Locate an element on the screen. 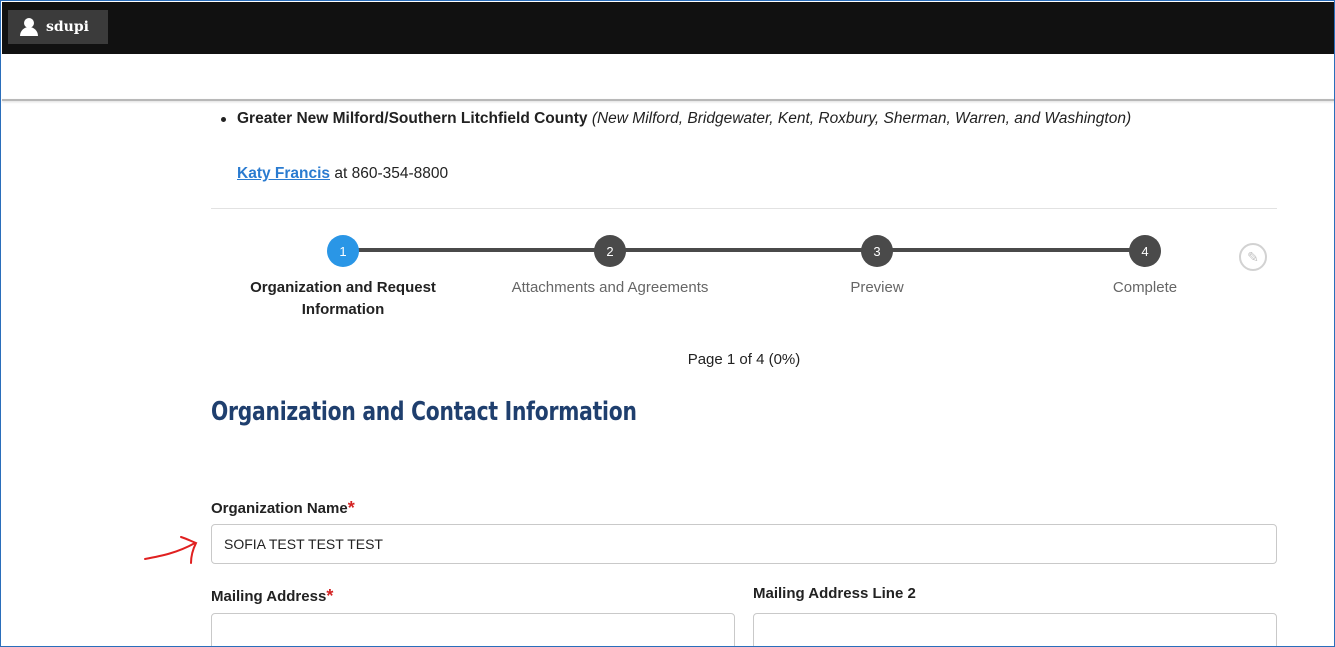  org-name-label: Organization Name* is located at coordinates (283, 508).